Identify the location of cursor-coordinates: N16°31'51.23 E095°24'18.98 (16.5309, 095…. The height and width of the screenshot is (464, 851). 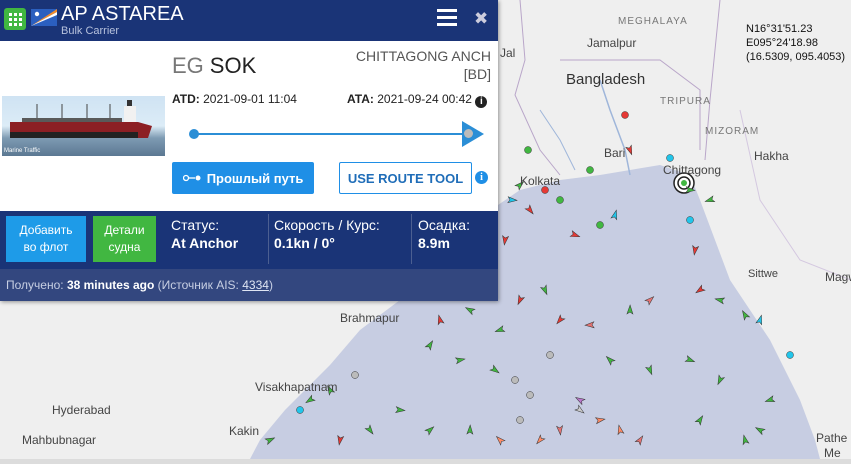
(795, 43).